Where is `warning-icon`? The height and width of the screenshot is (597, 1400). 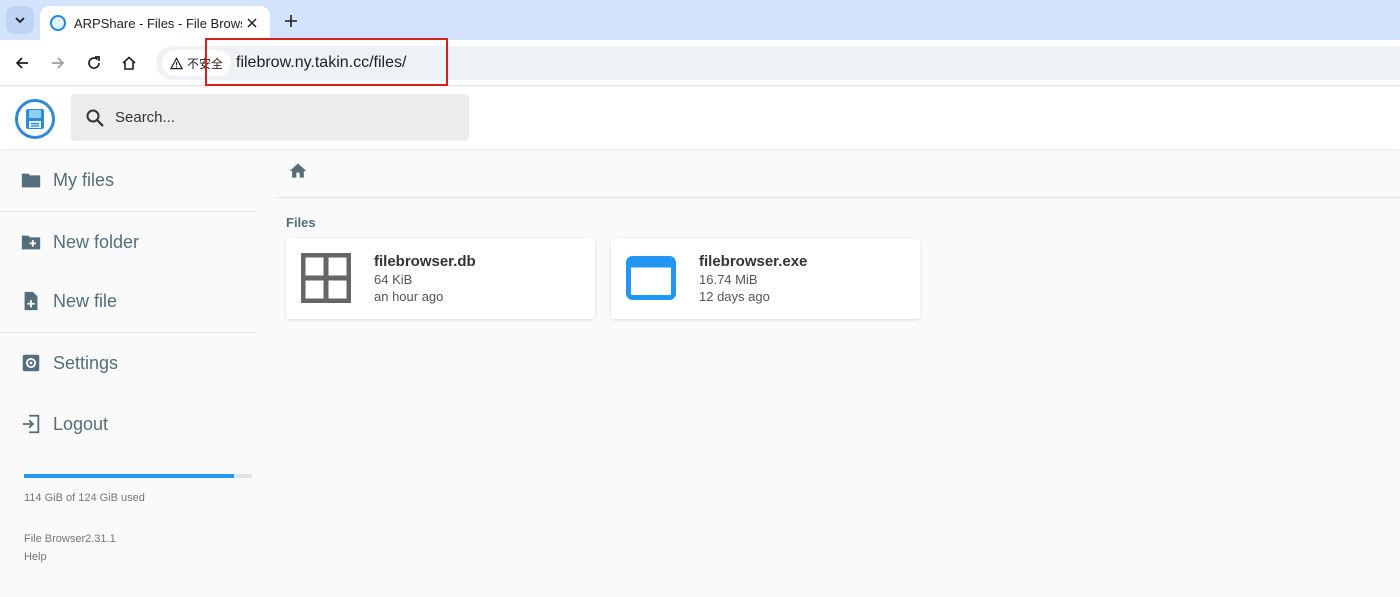 warning-icon is located at coordinates (176, 62).